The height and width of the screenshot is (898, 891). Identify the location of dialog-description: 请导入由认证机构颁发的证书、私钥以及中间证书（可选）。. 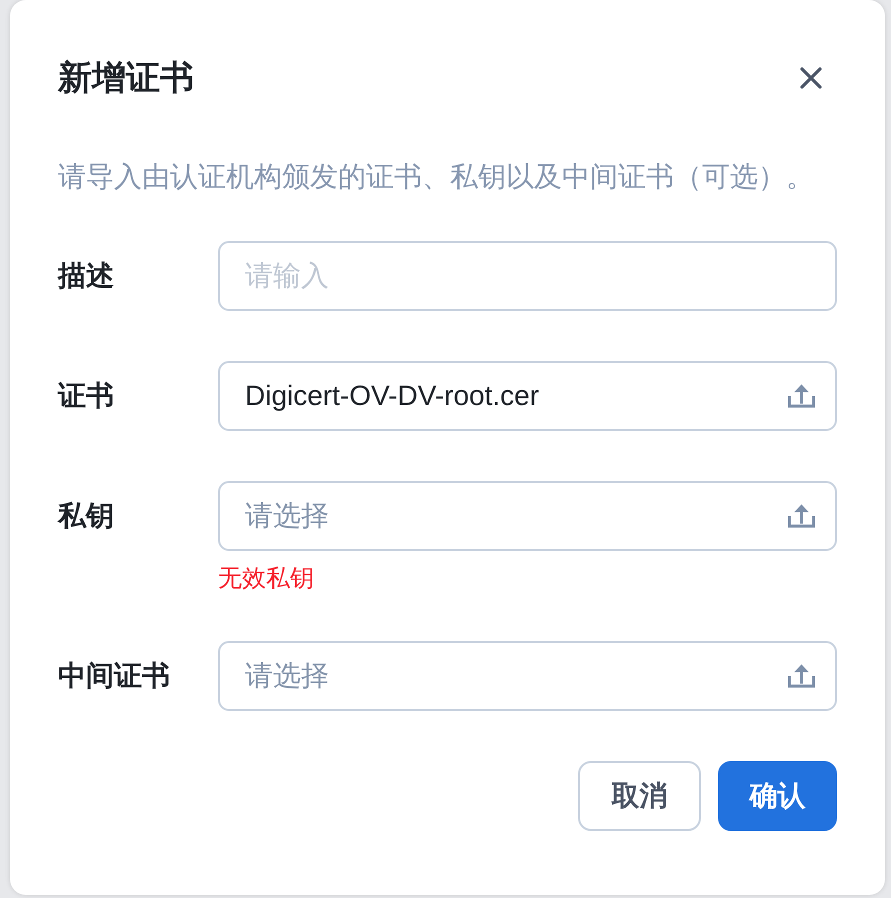
(436, 177).